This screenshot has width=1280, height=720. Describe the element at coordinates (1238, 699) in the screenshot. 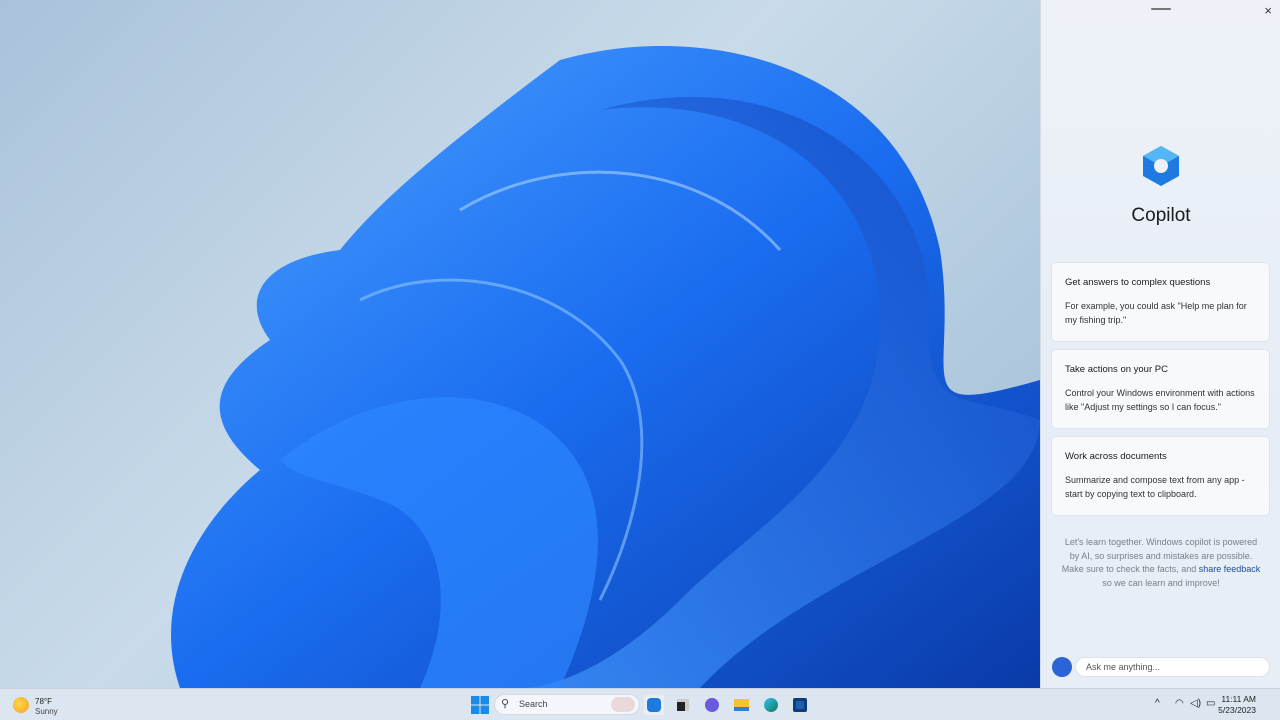

I see `time: 11:11 AM` at that location.